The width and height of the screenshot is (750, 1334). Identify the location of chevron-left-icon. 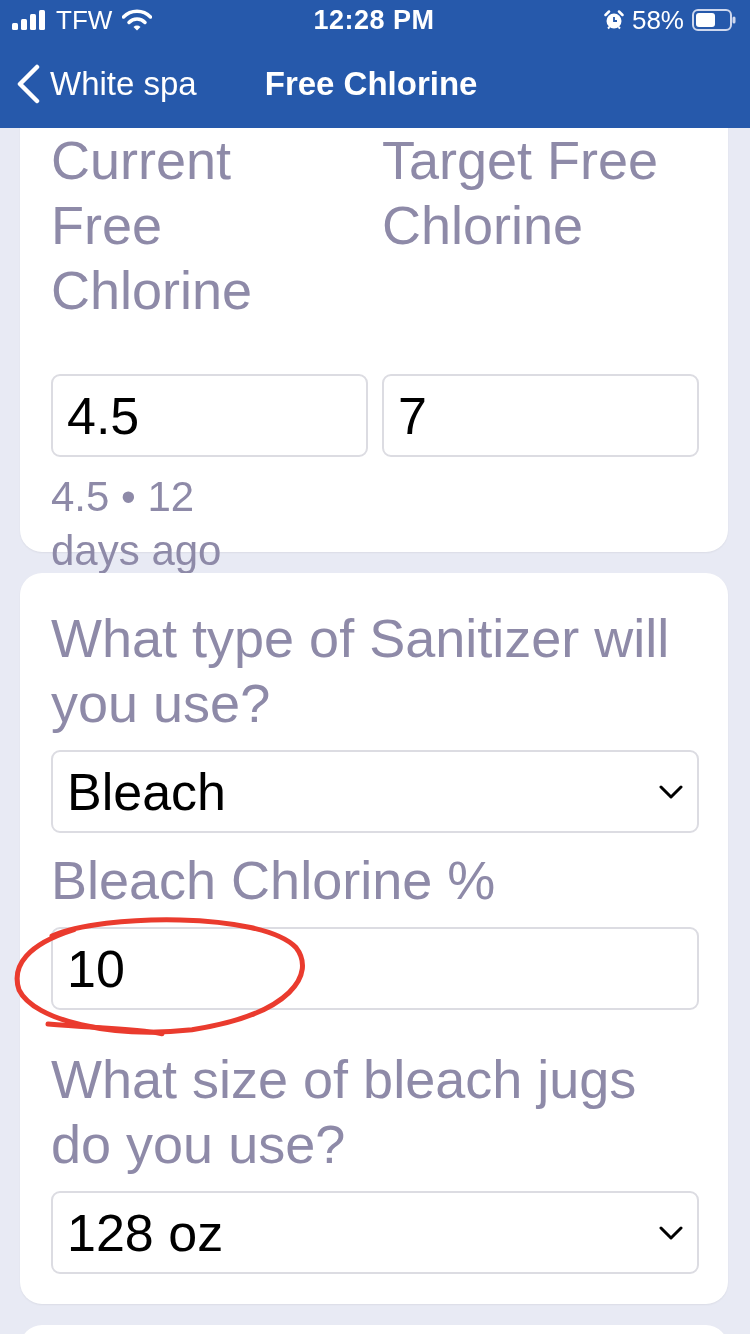
(28, 84).